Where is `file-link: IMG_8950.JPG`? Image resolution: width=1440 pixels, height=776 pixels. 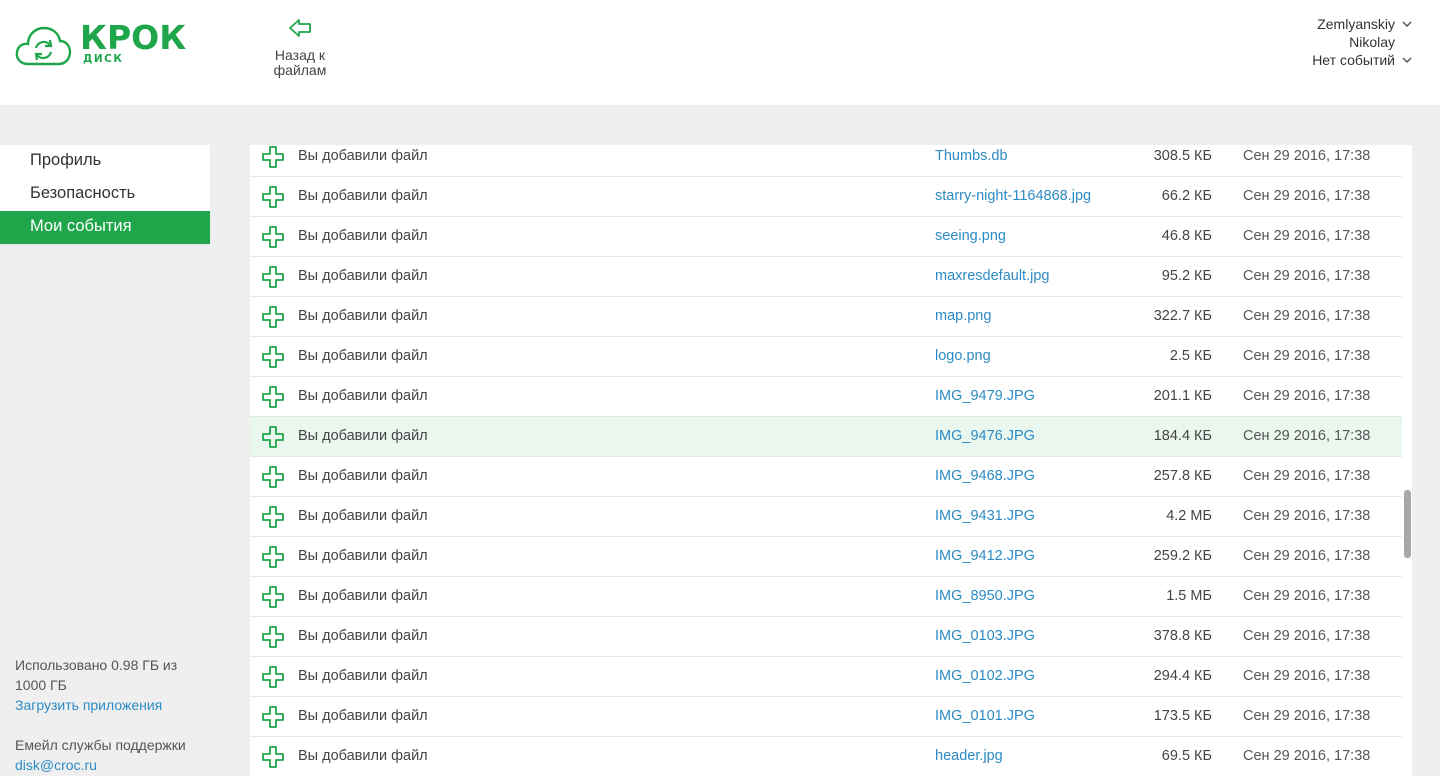 file-link: IMG_8950.JPG is located at coordinates (985, 596).